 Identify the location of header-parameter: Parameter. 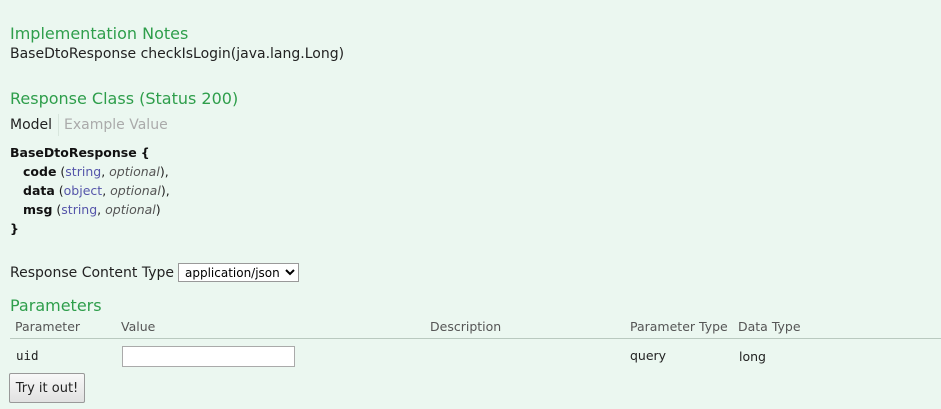
(48, 326).